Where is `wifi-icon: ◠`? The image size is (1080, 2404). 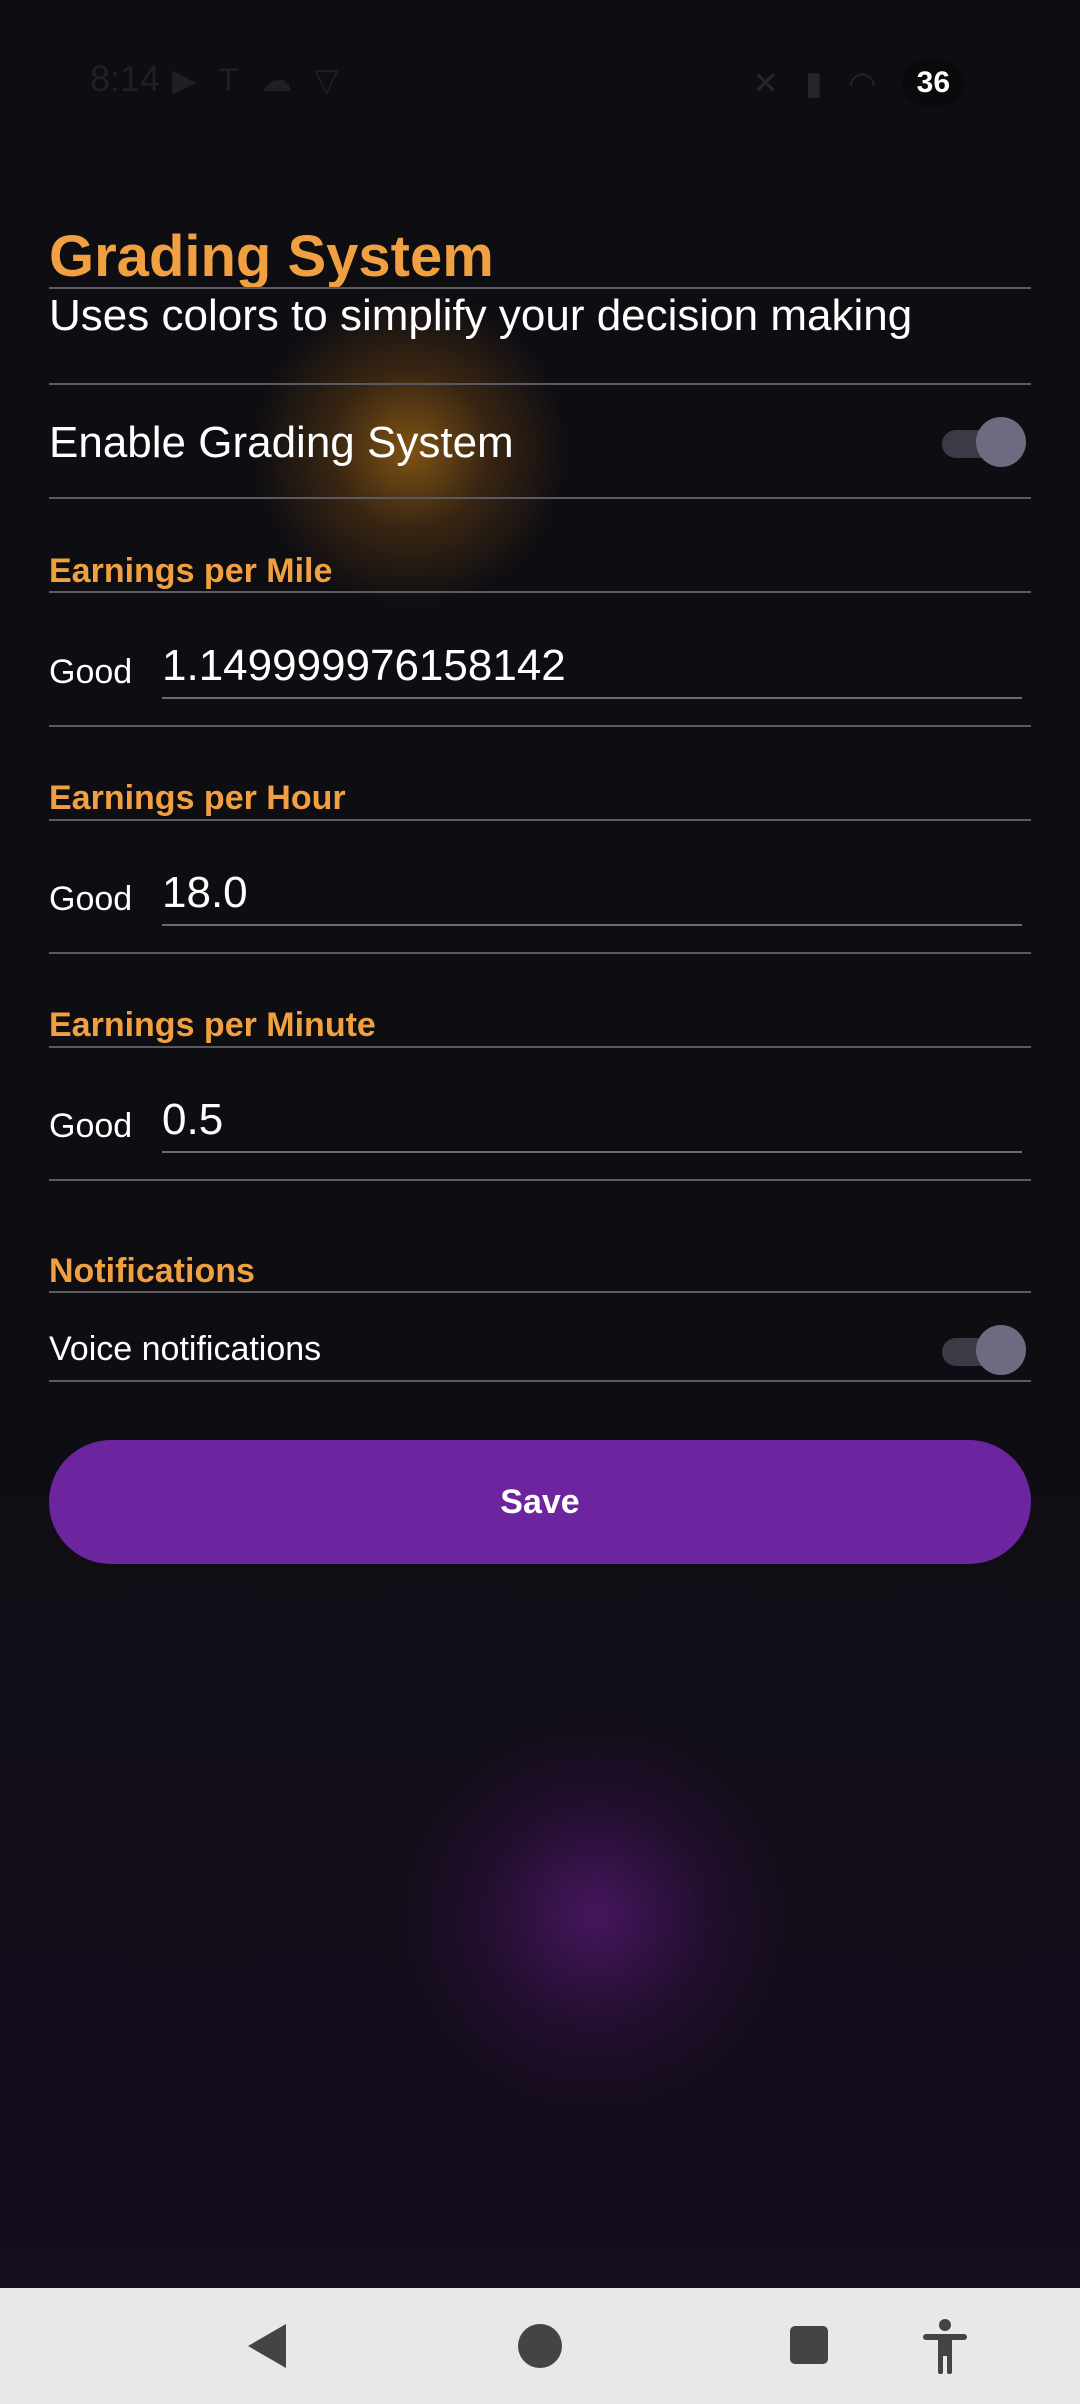 wifi-icon: ◠ is located at coordinates (862, 83).